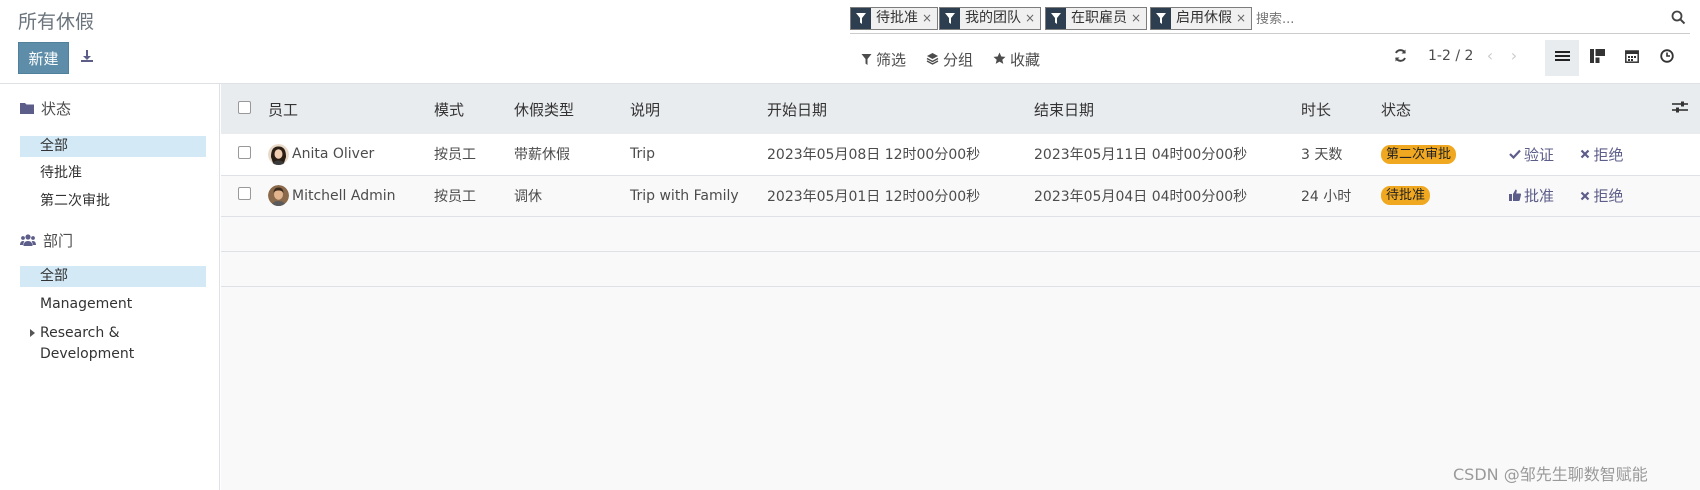  I want to click on department-section-header: 部门, so click(46, 240).